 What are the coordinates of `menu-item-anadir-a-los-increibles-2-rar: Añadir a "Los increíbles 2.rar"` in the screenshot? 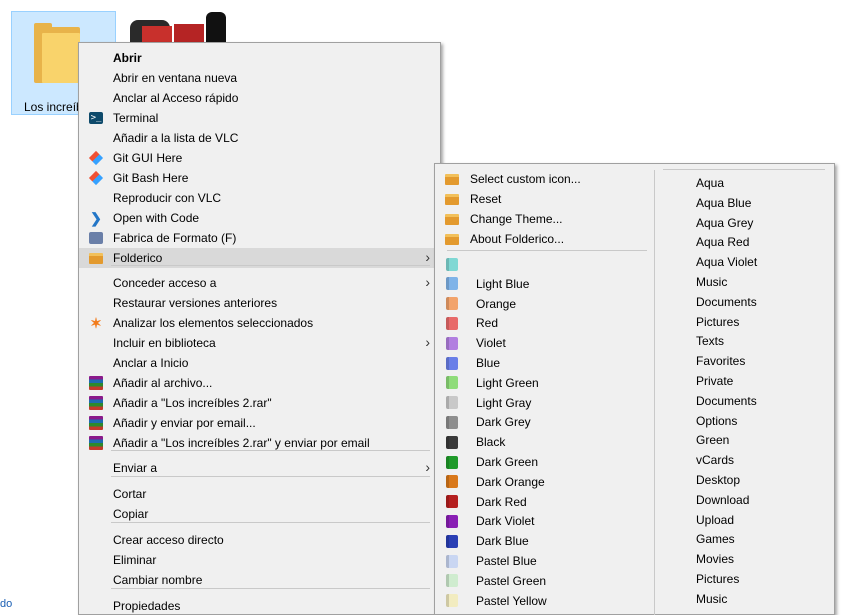 It's located at (259, 403).